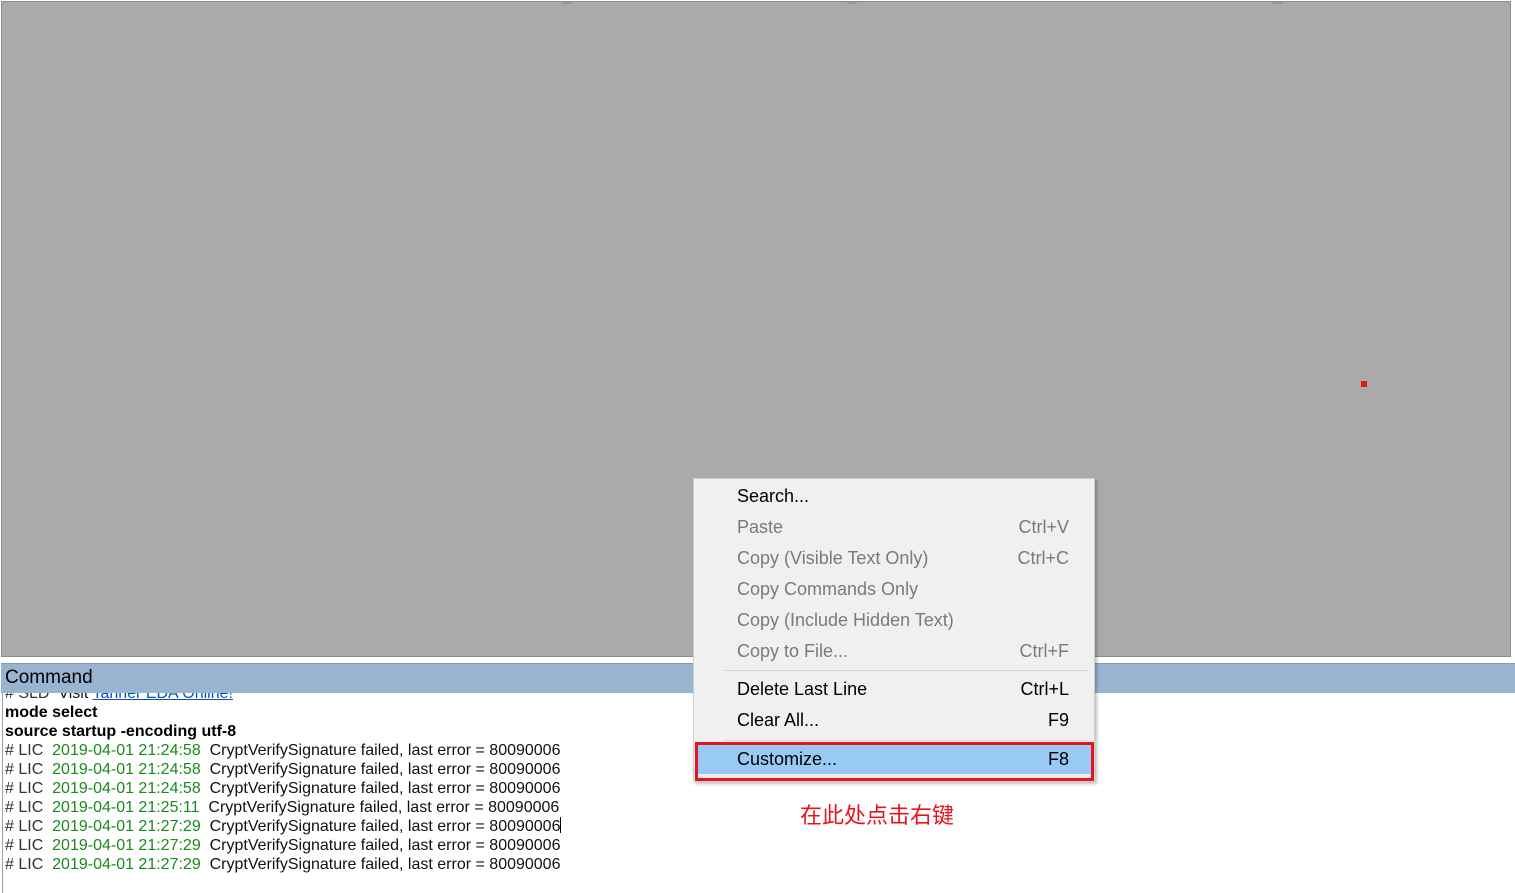  What do you see at coordinates (27, 697) in the screenshot?
I see `console-line-prefix: # SLD` at bounding box center [27, 697].